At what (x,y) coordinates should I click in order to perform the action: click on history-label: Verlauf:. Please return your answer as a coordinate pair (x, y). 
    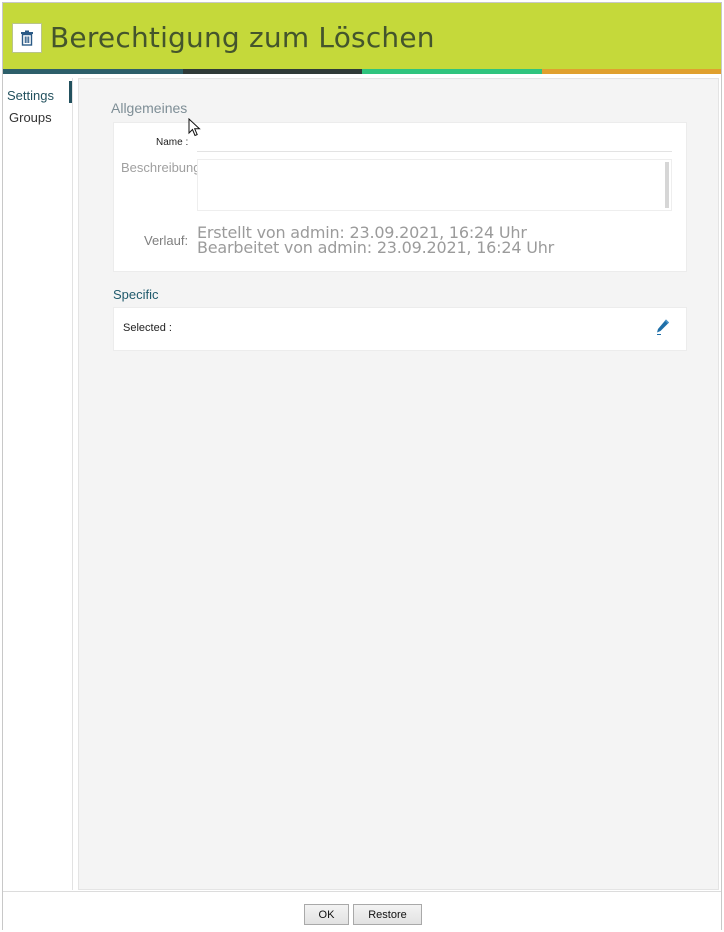
    Looking at the image, I should click on (166, 240).